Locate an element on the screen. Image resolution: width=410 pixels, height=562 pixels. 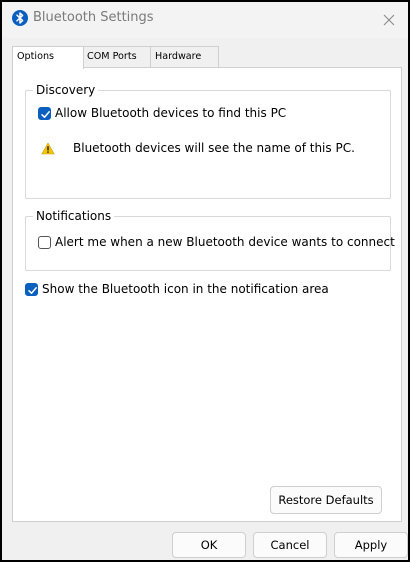
tab-hardware: Hardware is located at coordinates (184, 57).